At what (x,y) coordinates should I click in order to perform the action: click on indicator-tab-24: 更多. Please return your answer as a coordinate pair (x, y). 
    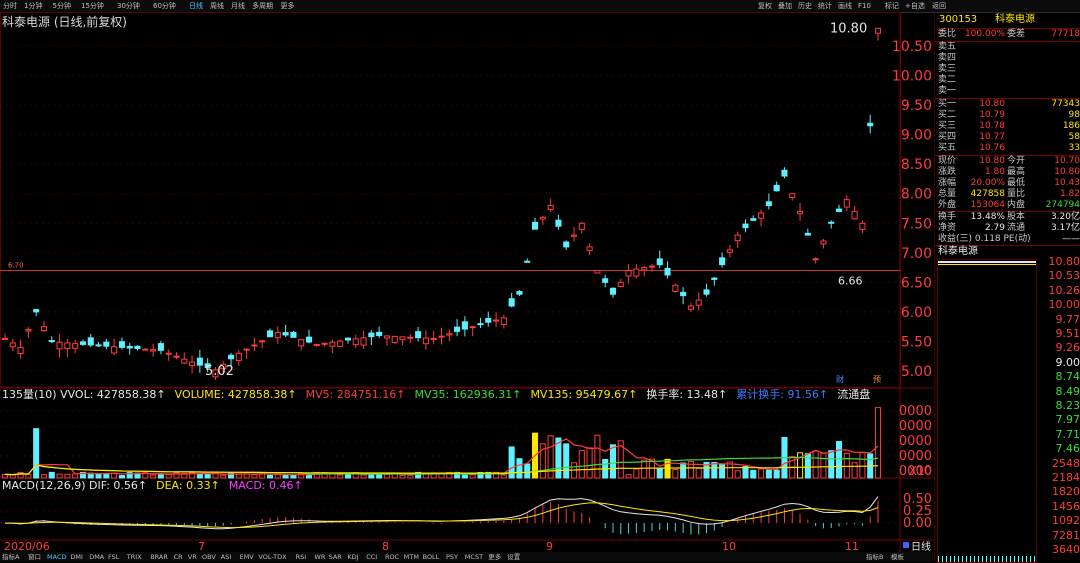
    Looking at the image, I should click on (494, 557).